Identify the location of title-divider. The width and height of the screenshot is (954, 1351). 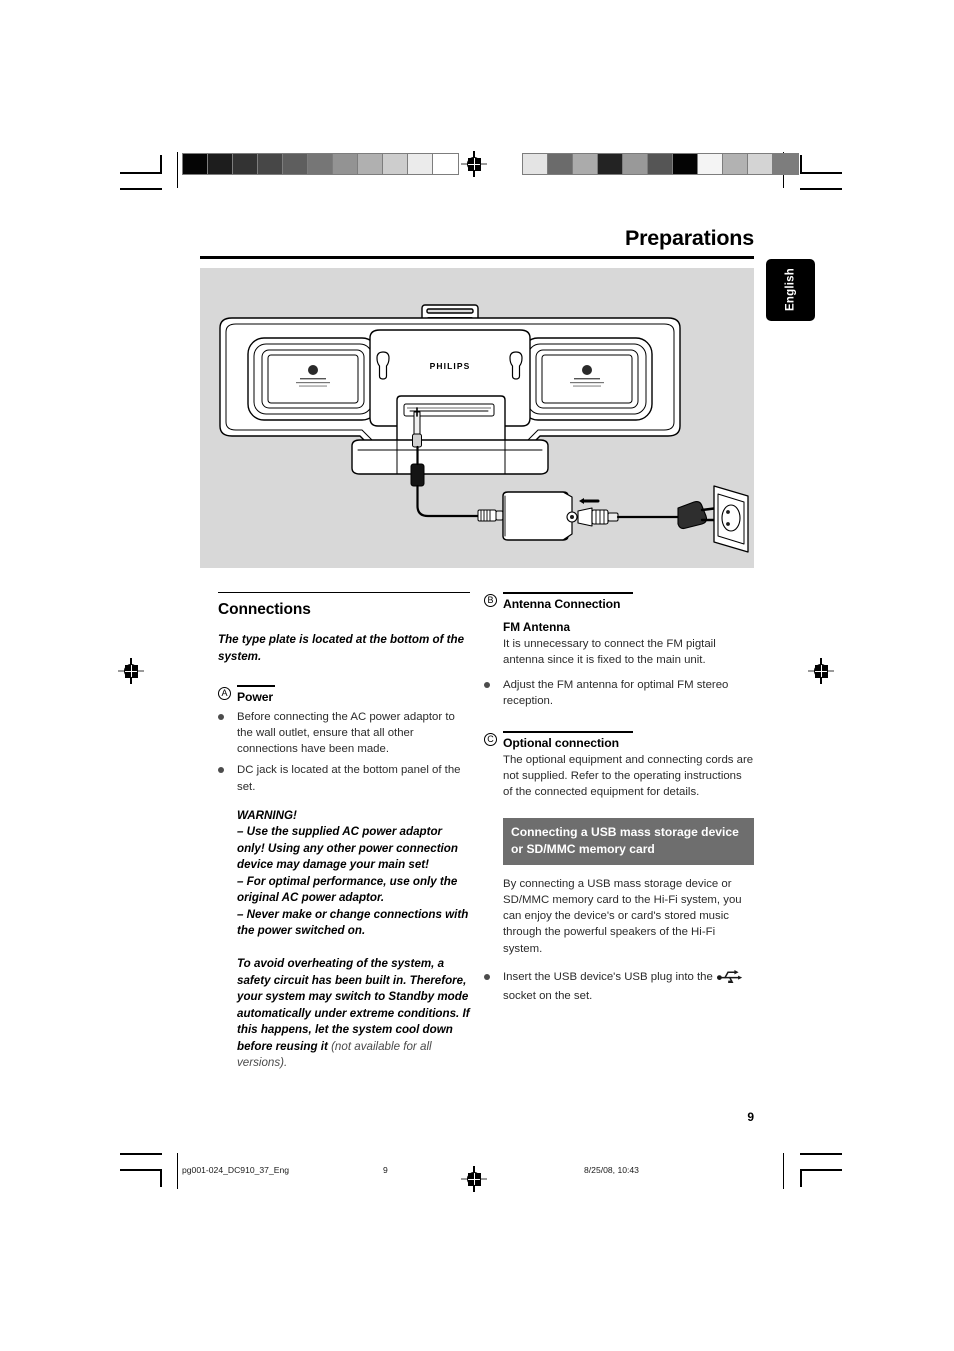
(477, 257).